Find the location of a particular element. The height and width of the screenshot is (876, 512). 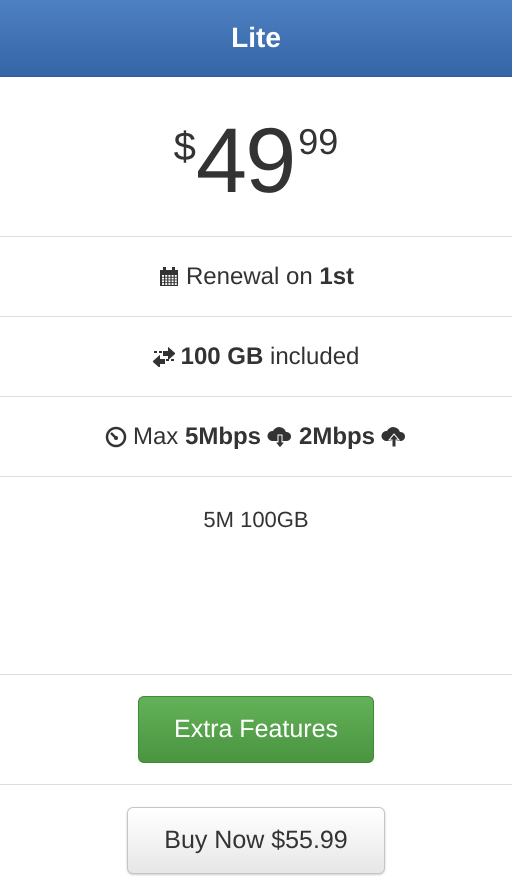

cloud-download-icon is located at coordinates (280, 436).